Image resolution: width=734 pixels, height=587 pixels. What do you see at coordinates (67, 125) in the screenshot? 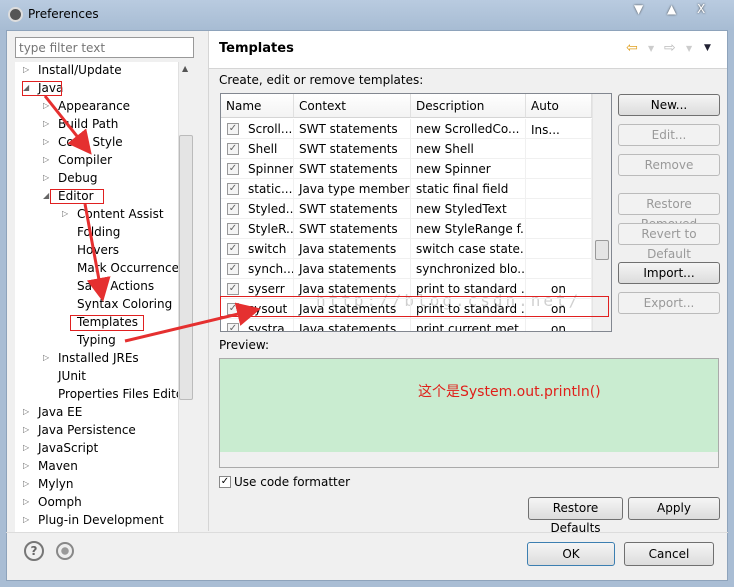
I see `arrow-java-to-editor` at bounding box center [67, 125].